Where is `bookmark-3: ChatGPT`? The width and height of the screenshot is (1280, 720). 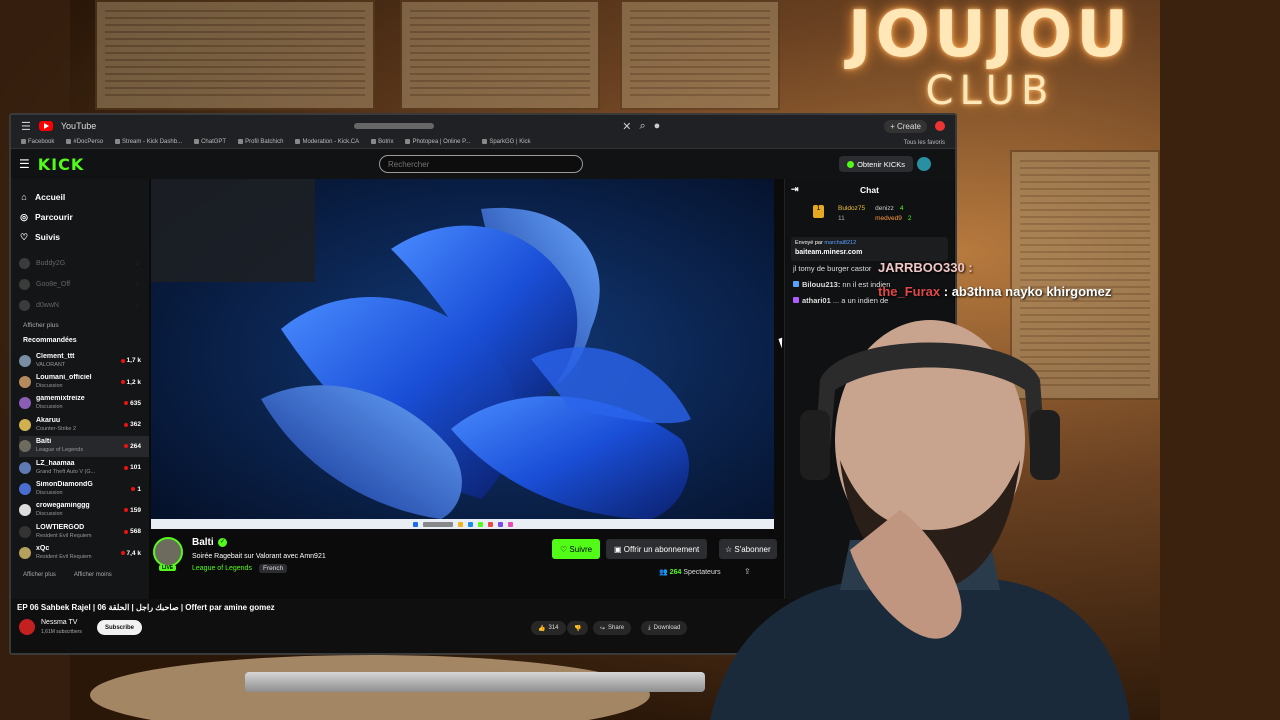 bookmark-3: ChatGPT is located at coordinates (210, 142).